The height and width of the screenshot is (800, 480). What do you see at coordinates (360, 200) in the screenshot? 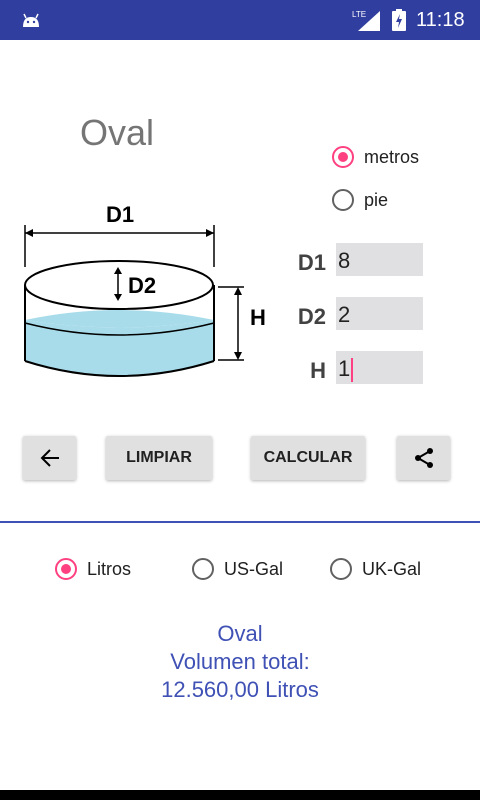
I see `radio-pie: pie` at bounding box center [360, 200].